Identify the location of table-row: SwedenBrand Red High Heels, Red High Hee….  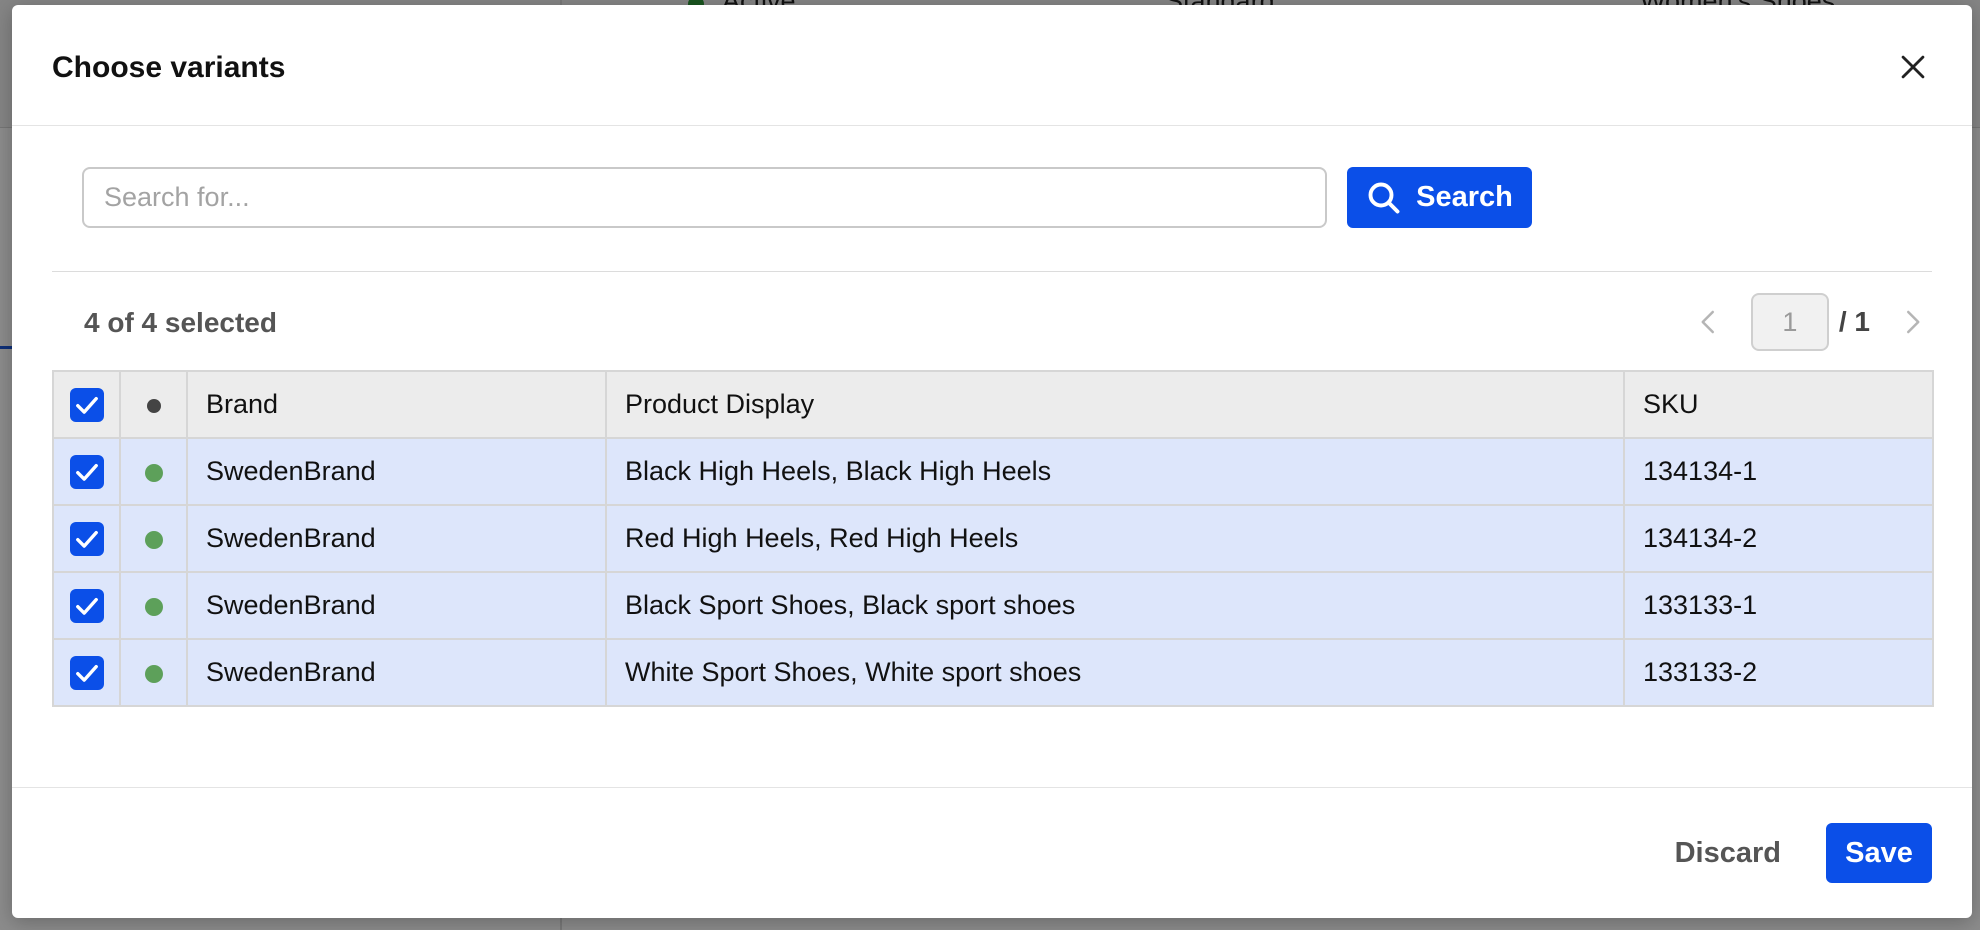
(993, 538).